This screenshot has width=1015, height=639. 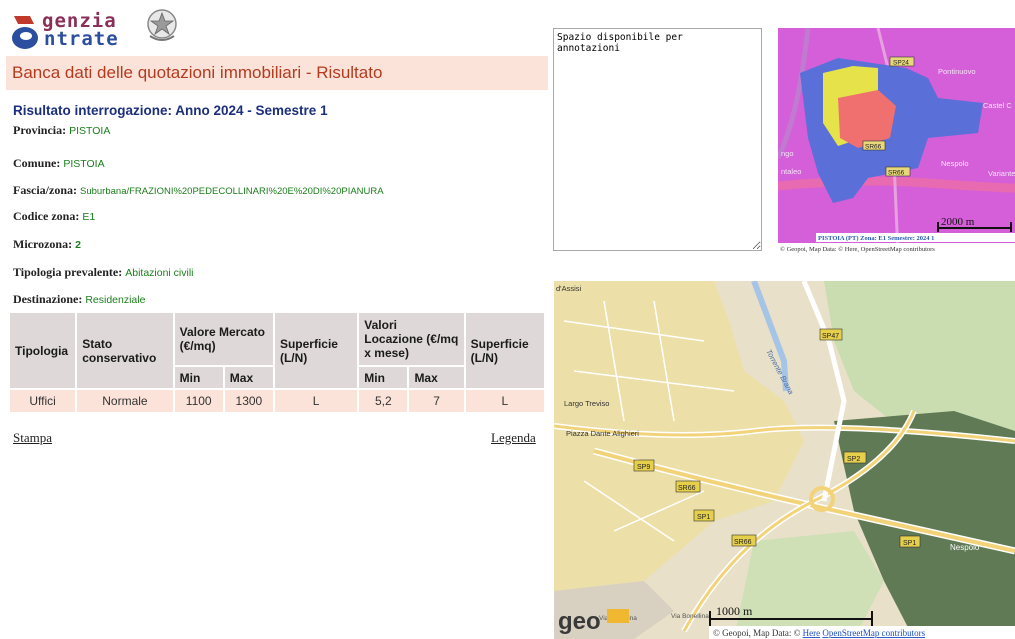 I want to click on attribution-text: © Geopoi, Map Data: ©, so click(x=758, y=633).